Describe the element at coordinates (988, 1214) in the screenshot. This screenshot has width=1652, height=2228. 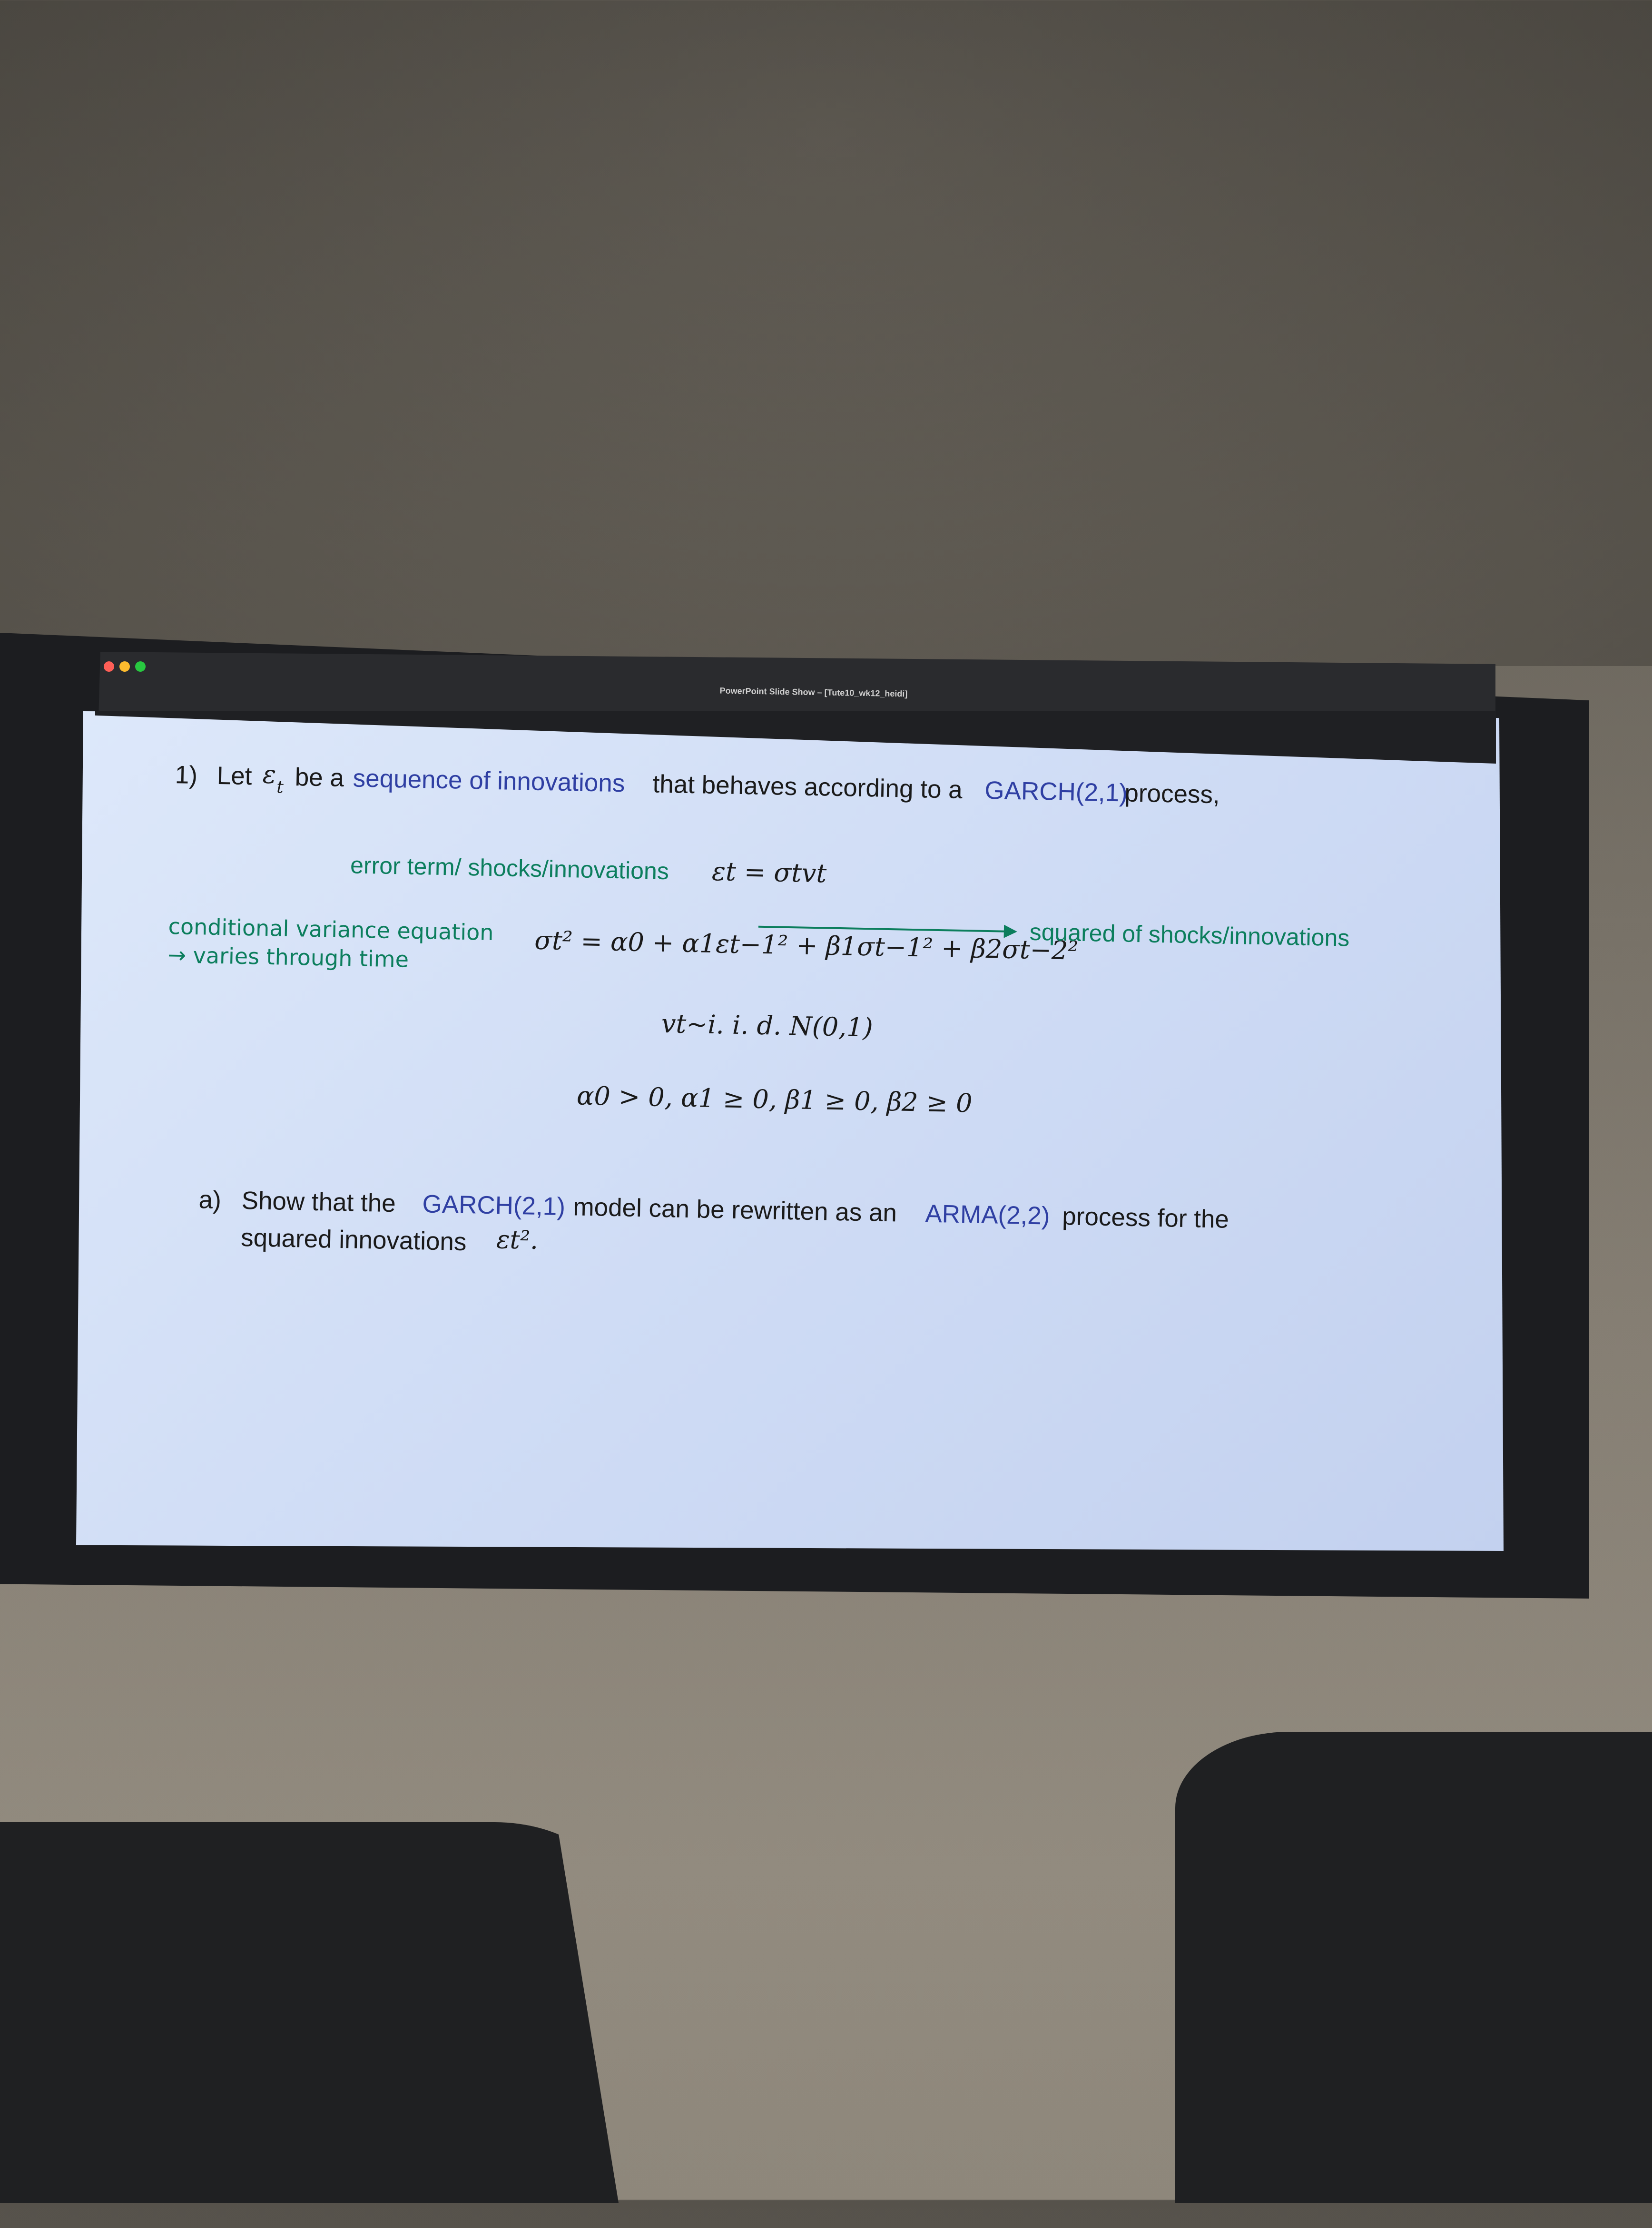
I see `part-a-arma: ARMA(2,2)` at that location.